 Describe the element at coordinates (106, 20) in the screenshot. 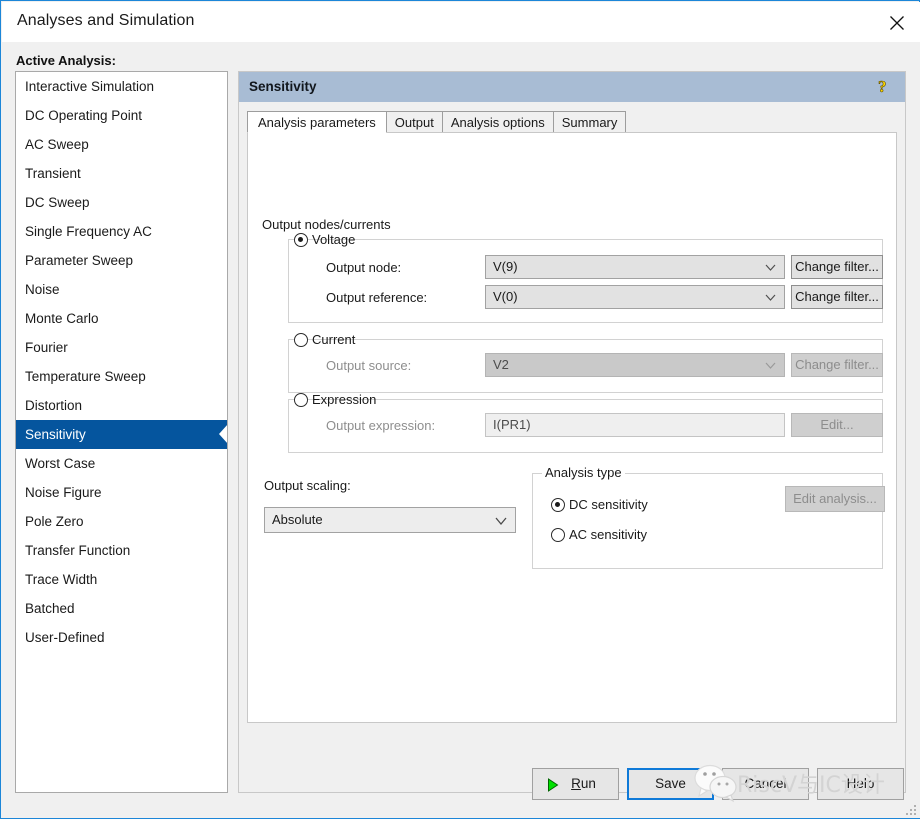

I see `window-title: Analyses and Simulation` at that location.